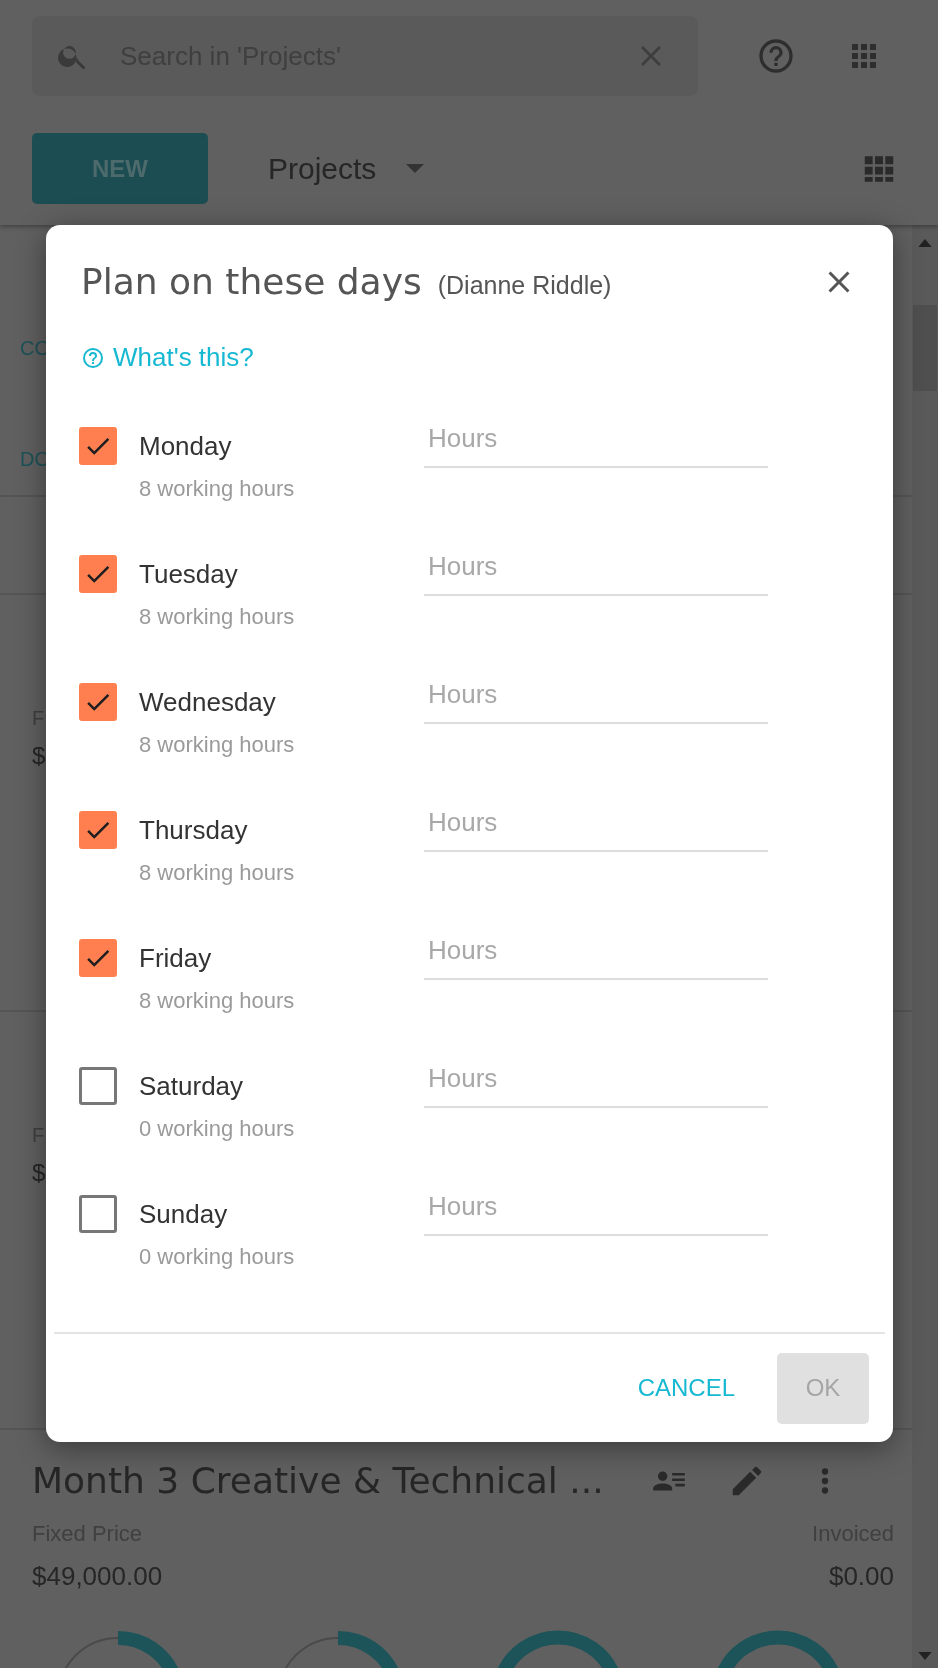  What do you see at coordinates (251, 281) in the screenshot?
I see `dialog-title: Plan on these days` at bounding box center [251, 281].